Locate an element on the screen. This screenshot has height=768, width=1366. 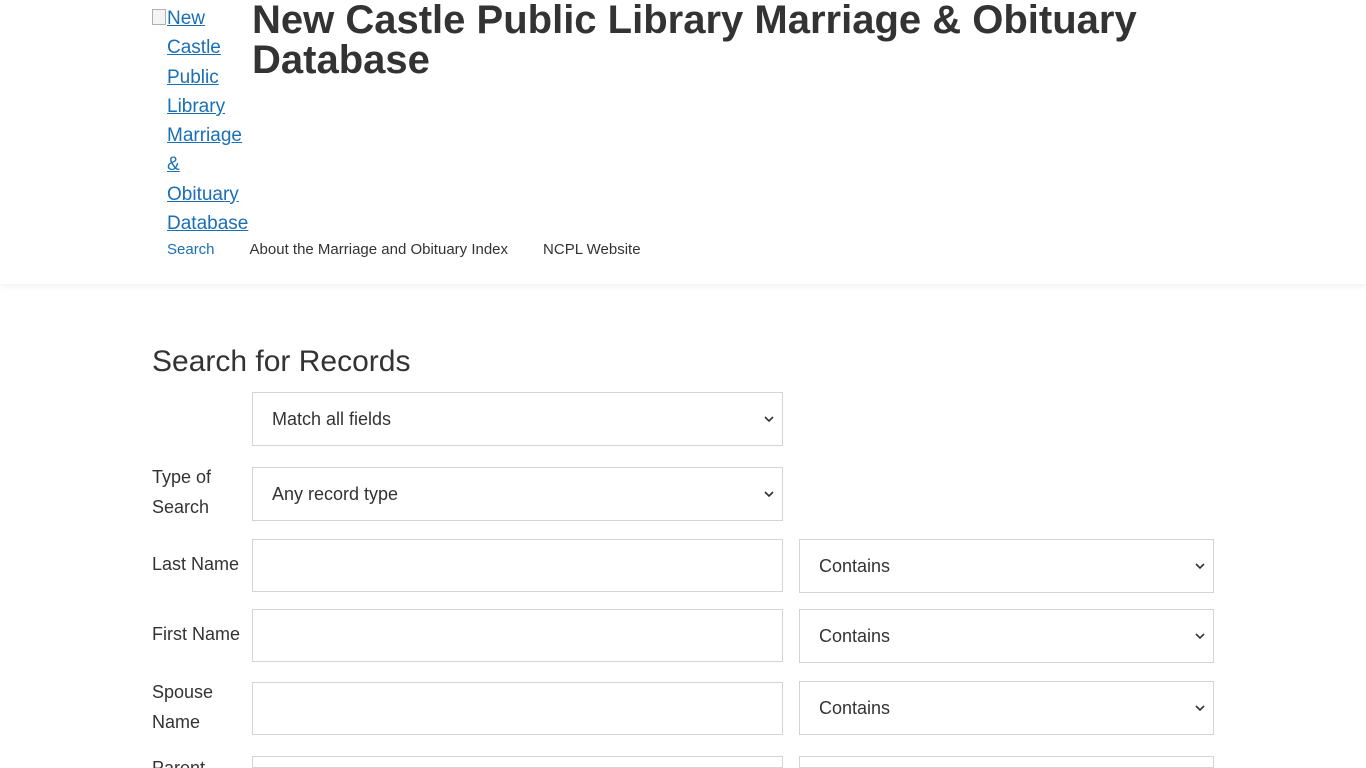
first-name-label: First Name is located at coordinates (199, 635).